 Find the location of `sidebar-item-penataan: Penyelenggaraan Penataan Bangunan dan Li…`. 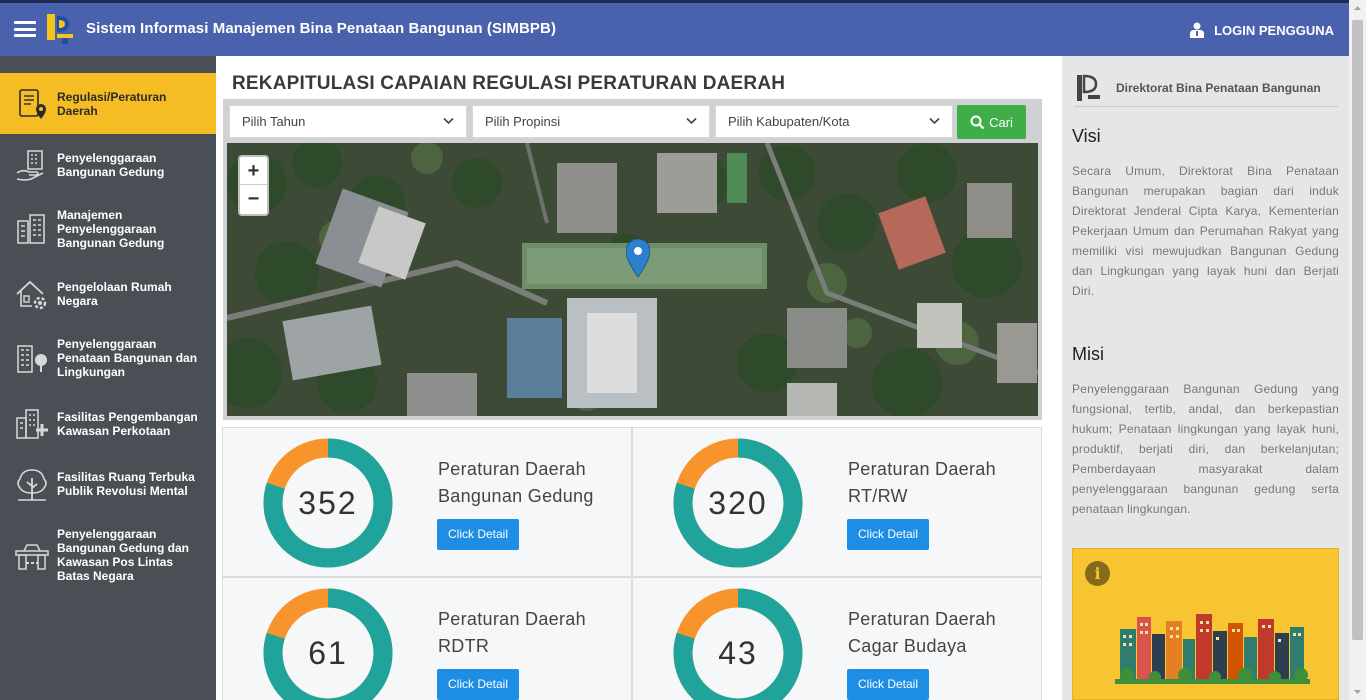

sidebar-item-penataan: Penyelenggaraan Penataan Bangunan dan Li… is located at coordinates (108, 358).